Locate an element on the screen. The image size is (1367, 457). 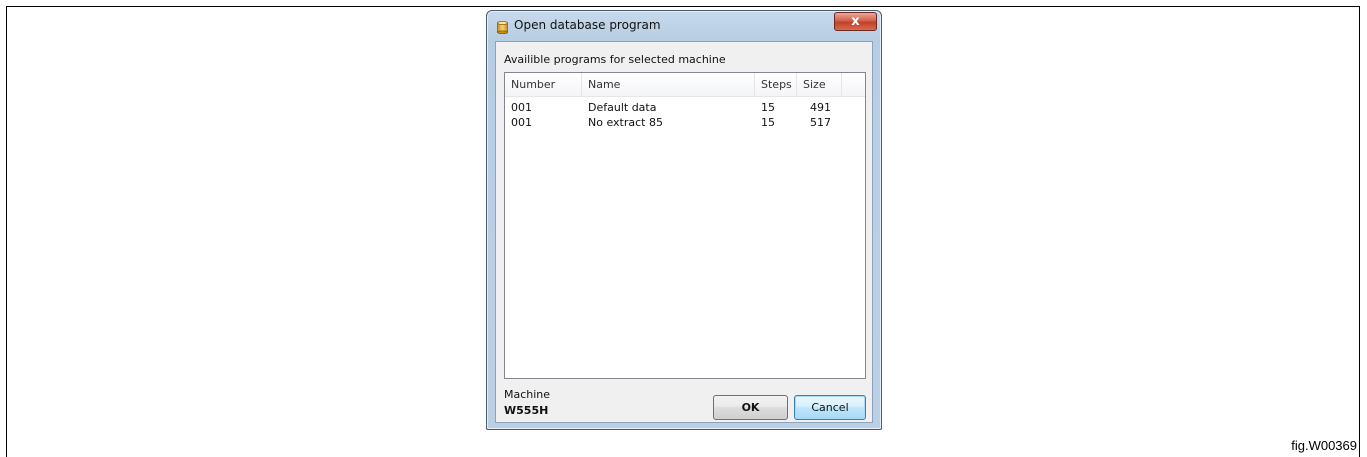
cancel-button: Cancel is located at coordinates (830, 407).